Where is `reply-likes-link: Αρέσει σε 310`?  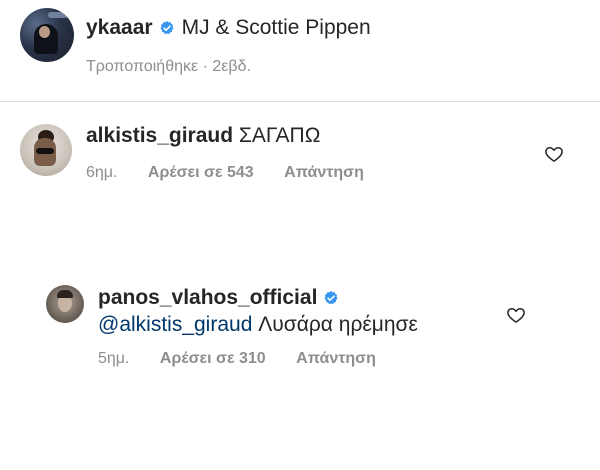
reply-likes-link: Αρέσει σε 310 is located at coordinates (213, 358).